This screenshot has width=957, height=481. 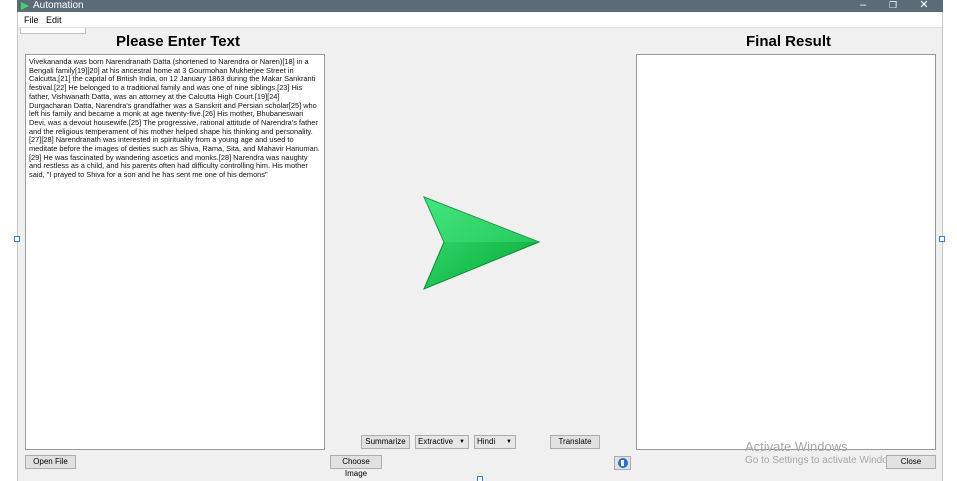 I want to click on close-window-button: ✕, so click(x=924, y=6).